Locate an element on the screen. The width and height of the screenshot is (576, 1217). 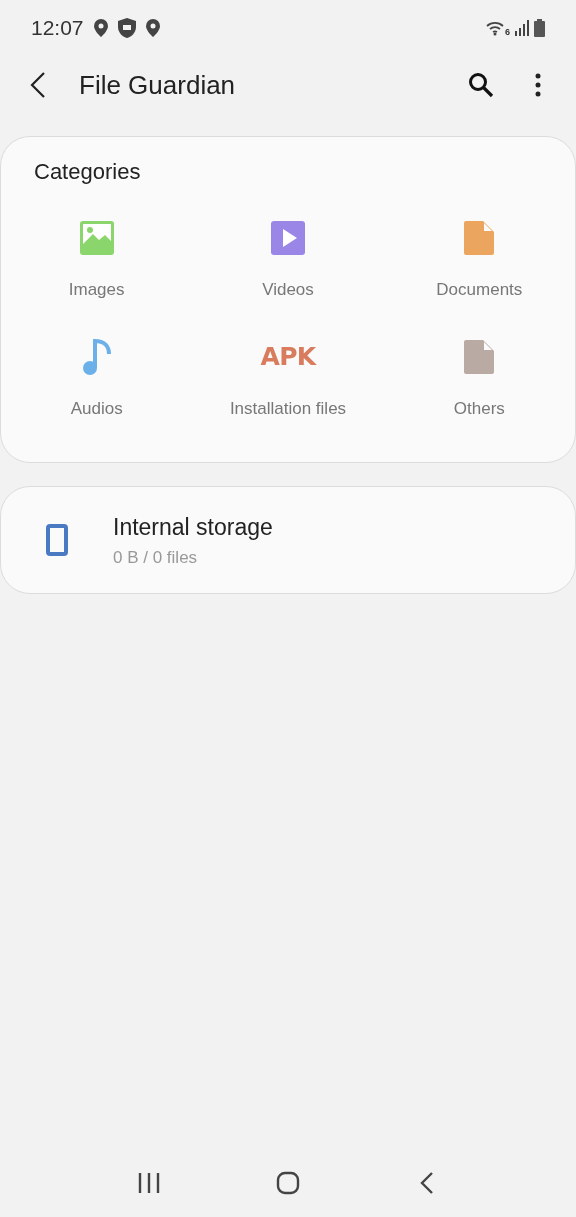
category-item: Audios is located at coordinates (97, 378).